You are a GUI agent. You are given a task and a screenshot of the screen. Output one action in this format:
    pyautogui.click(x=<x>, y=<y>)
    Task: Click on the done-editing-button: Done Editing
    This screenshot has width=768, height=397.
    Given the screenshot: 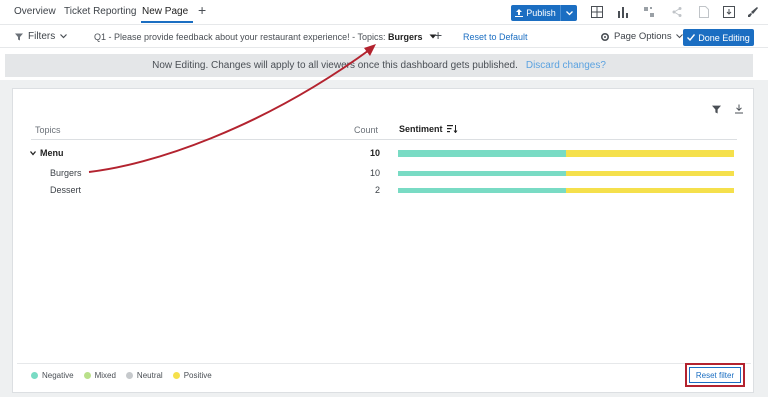 What is the action you would take?
    pyautogui.click(x=718, y=37)
    